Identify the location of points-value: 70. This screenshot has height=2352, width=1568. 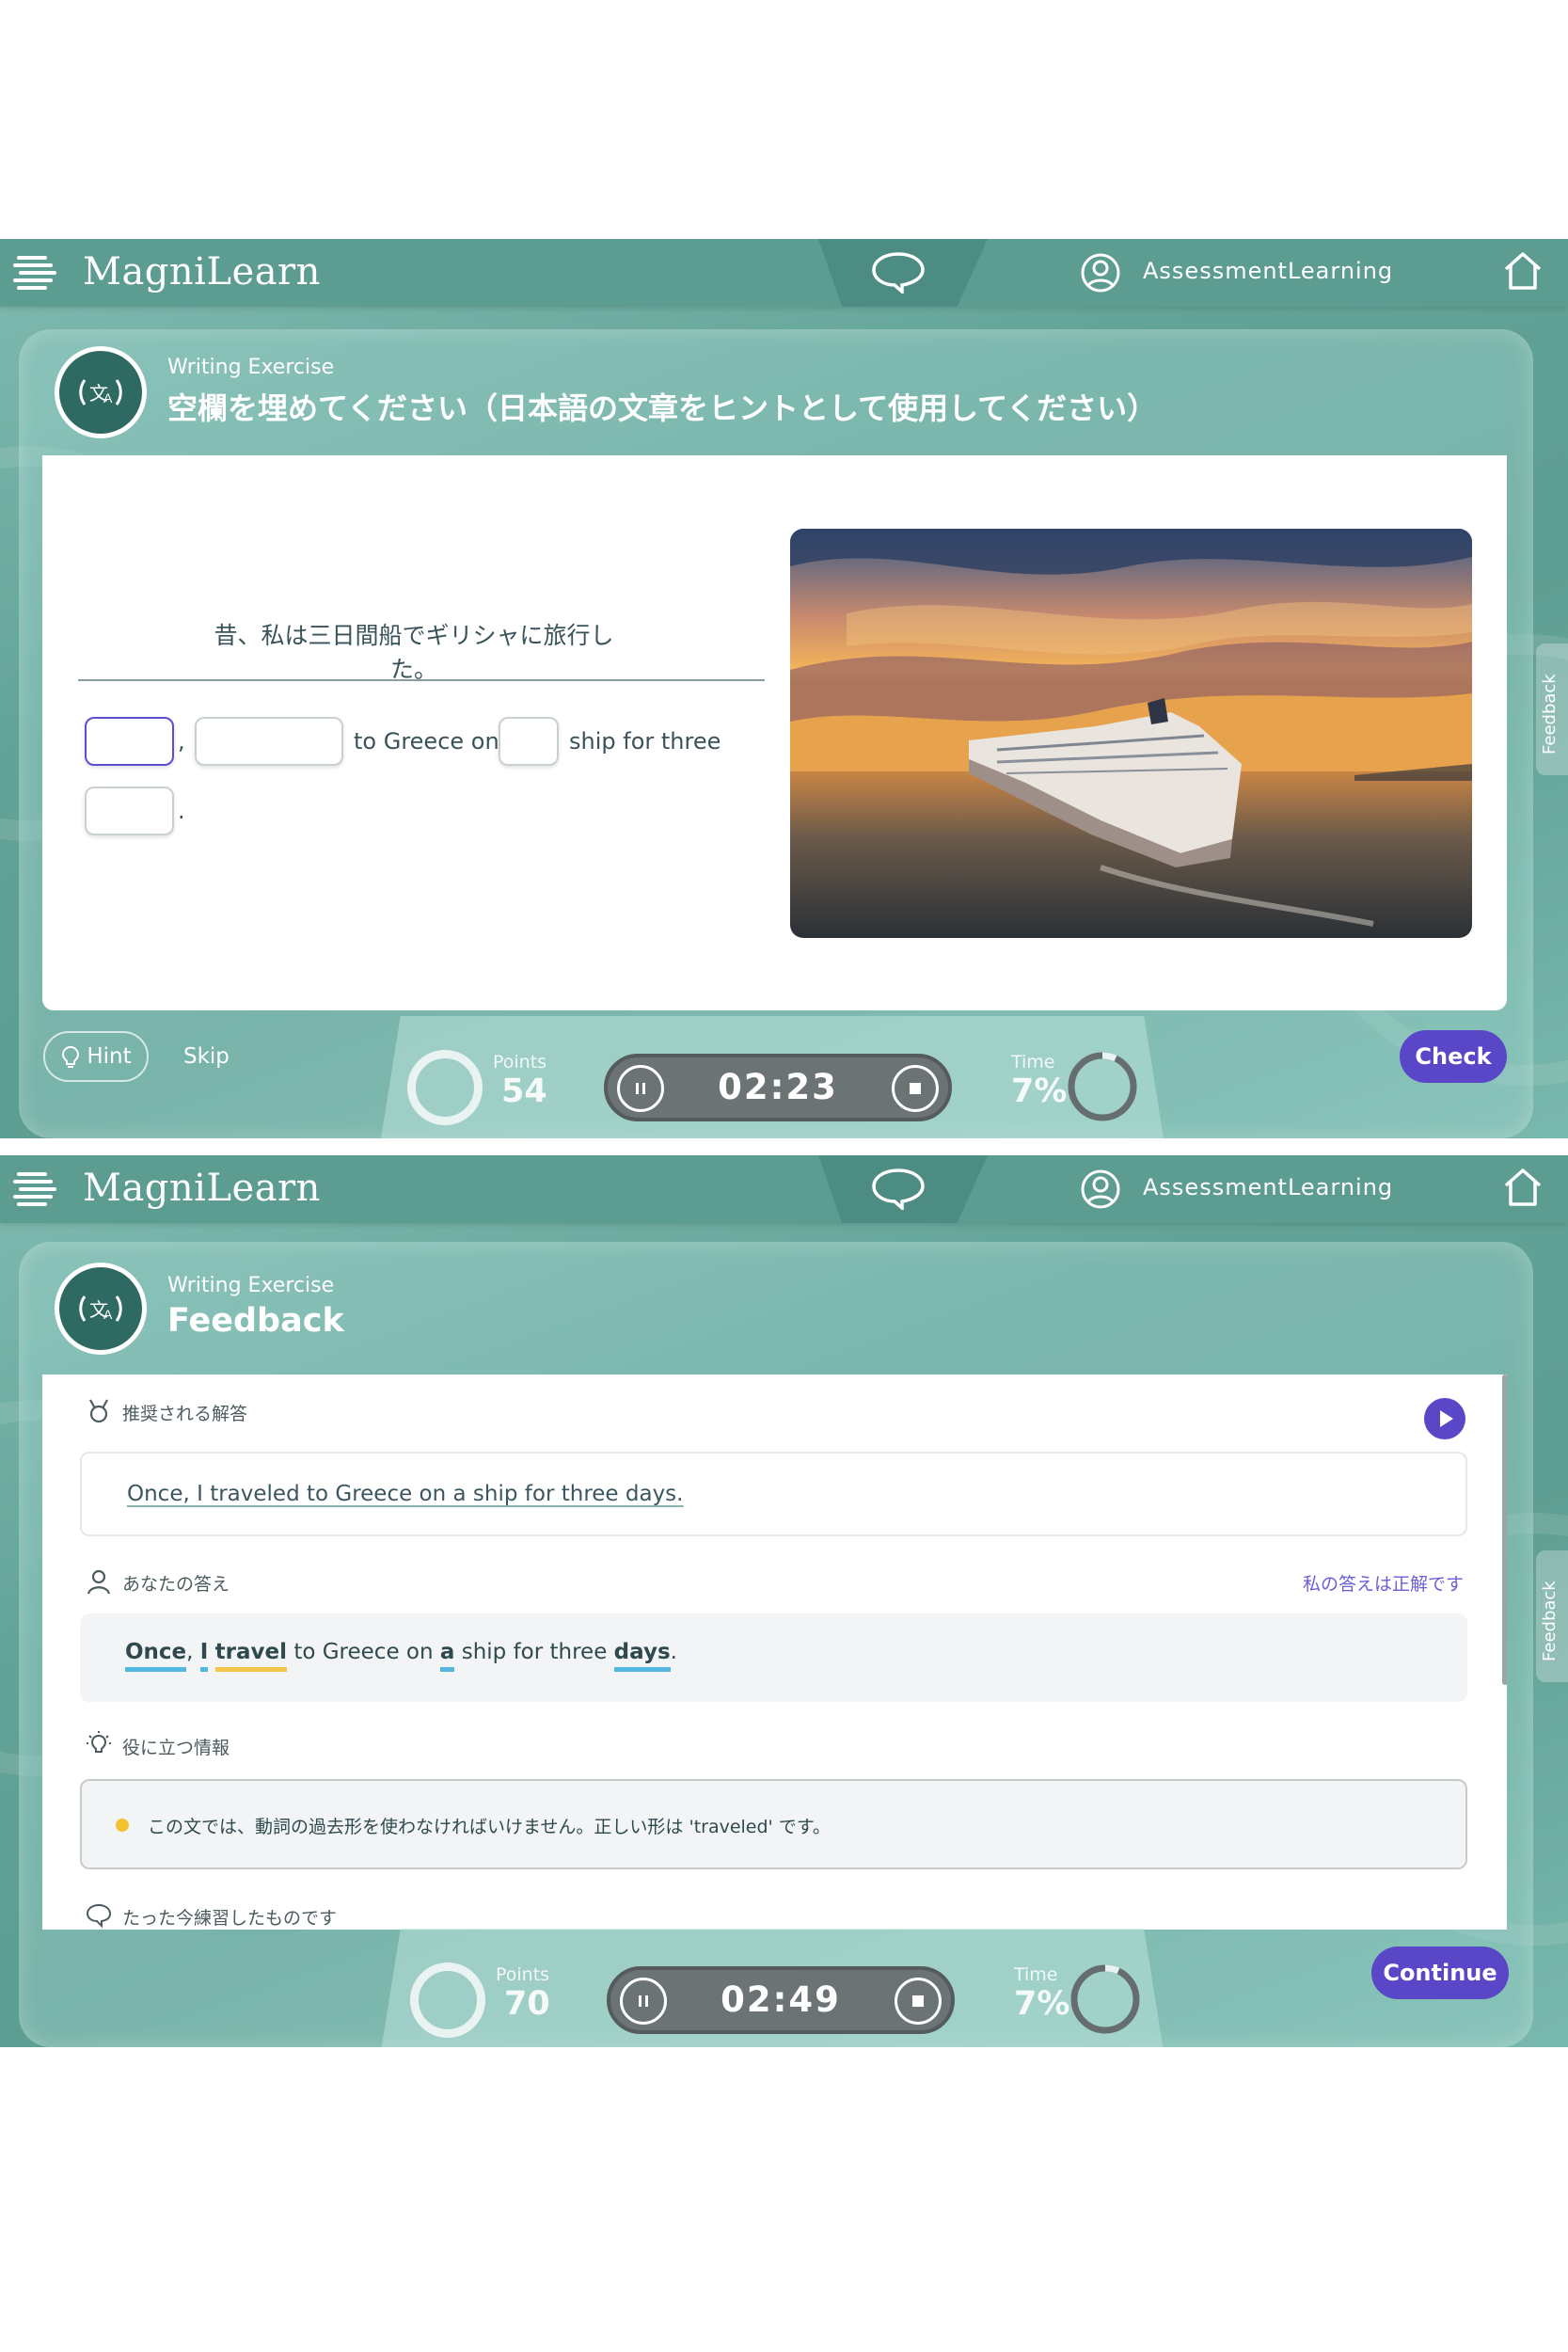
(527, 2004).